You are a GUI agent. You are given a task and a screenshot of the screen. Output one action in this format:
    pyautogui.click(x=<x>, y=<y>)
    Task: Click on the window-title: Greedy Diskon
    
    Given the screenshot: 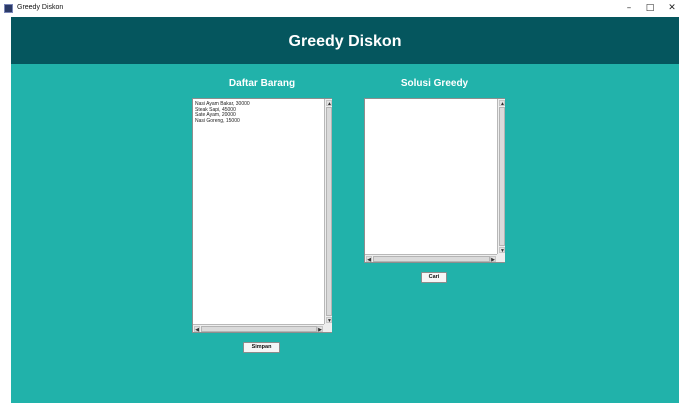 What is the action you would take?
    pyautogui.click(x=40, y=7)
    